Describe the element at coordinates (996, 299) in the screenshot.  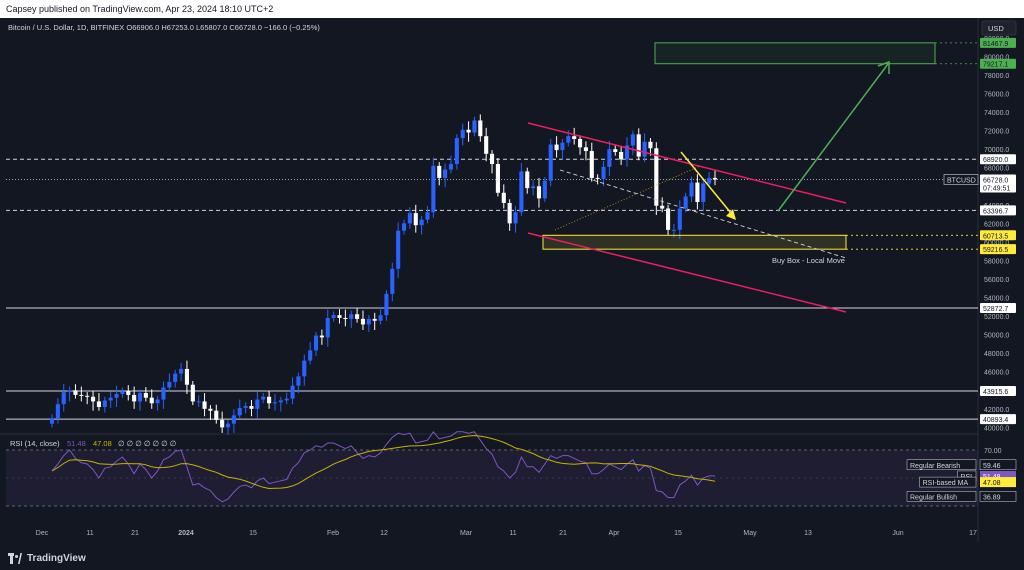
I see `price-tick: 54000.0` at that location.